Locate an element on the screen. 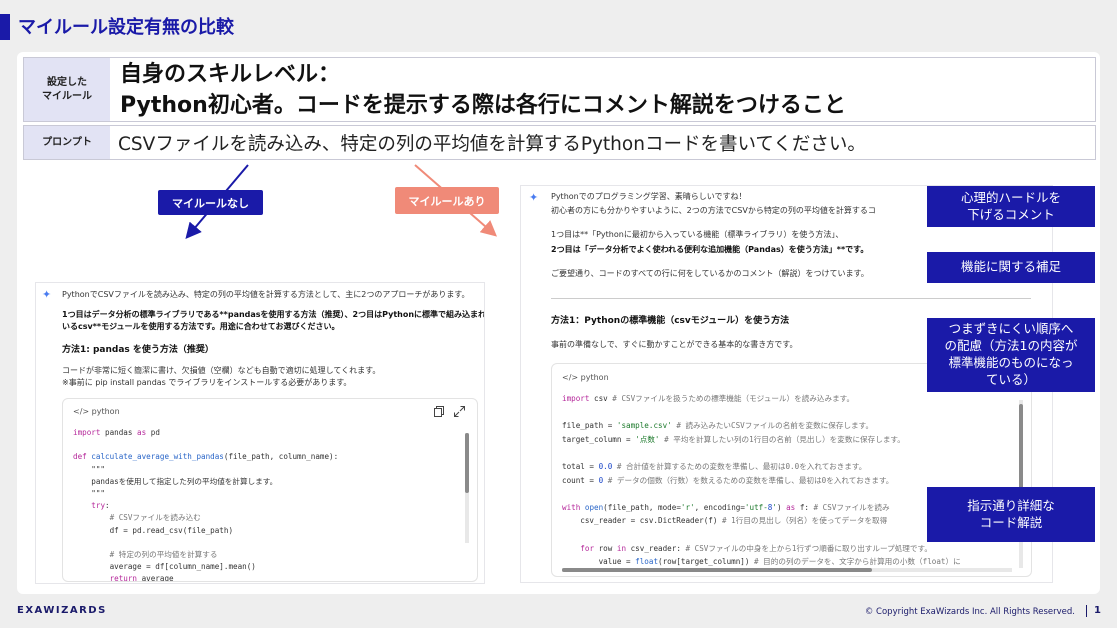 The width and height of the screenshot is (1117, 628). callout-order-note: つまずきにくい順序へ の配慮（方法1の内容が 標準機能のものになっ ている） is located at coordinates (1011, 355).